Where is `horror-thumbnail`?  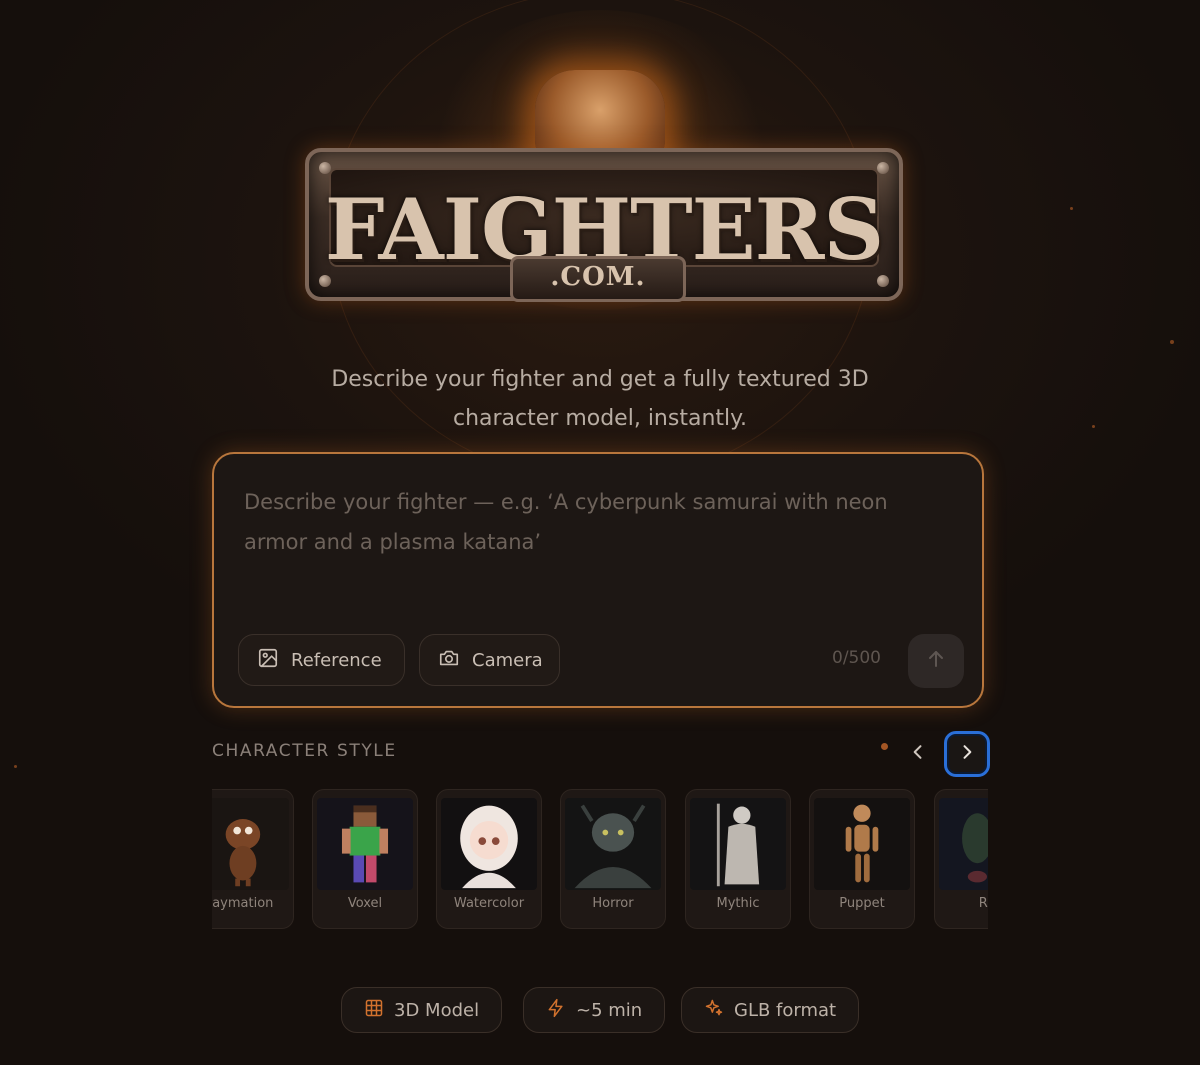 horror-thumbnail is located at coordinates (613, 844).